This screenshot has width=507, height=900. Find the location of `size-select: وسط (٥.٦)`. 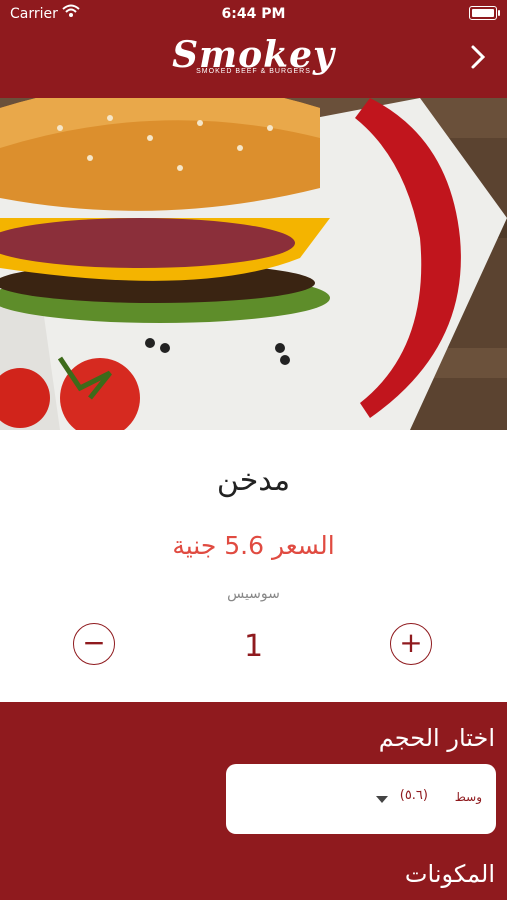

size-select: وسط (٥.٦) is located at coordinates (361, 799).